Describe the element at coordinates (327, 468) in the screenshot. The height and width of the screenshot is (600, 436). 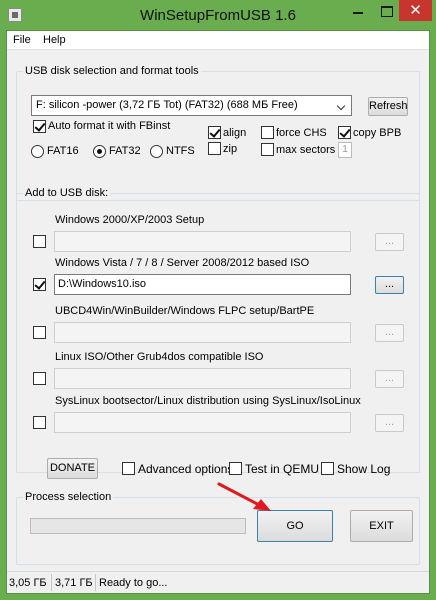
I see `show-log-checkbox` at that location.